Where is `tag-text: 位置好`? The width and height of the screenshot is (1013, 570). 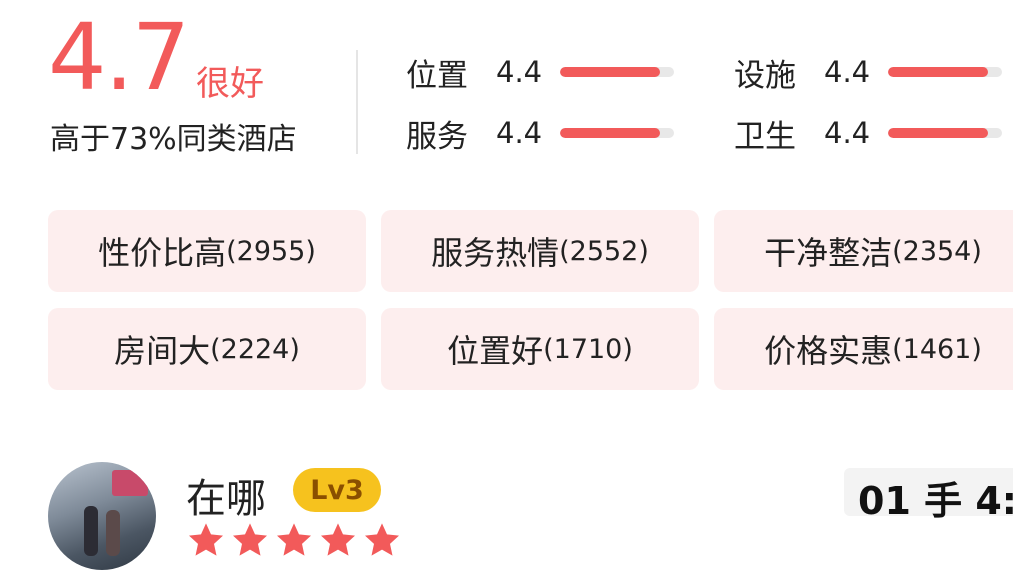
tag-text: 位置好 is located at coordinates (495, 351).